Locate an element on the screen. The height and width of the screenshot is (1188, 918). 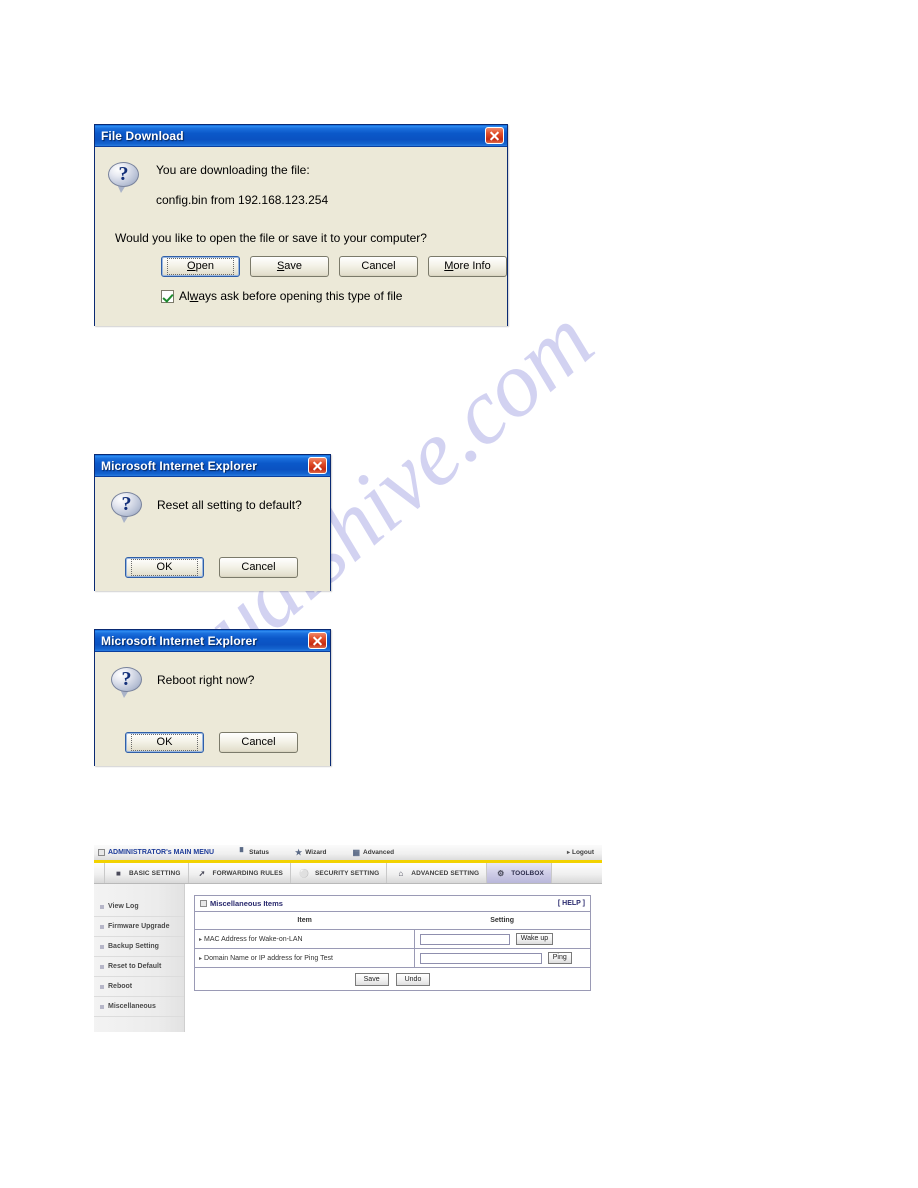
table-row: ▸ MAC Address for Wake-on-LAN Wake up is located at coordinates (392, 939).